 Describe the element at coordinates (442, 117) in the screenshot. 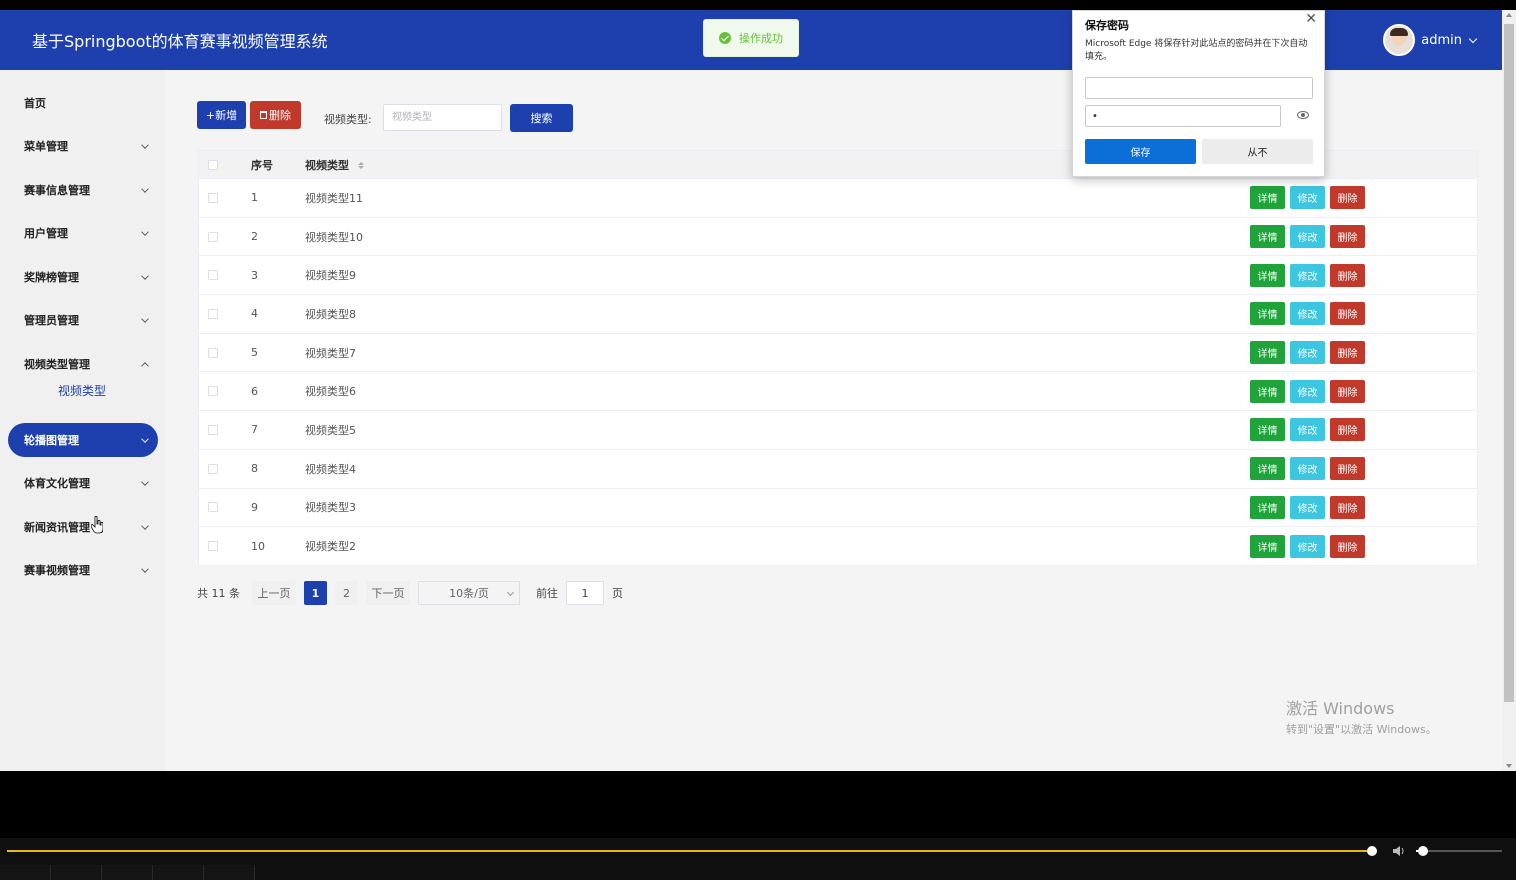

I see `video-type-filter-input` at that location.